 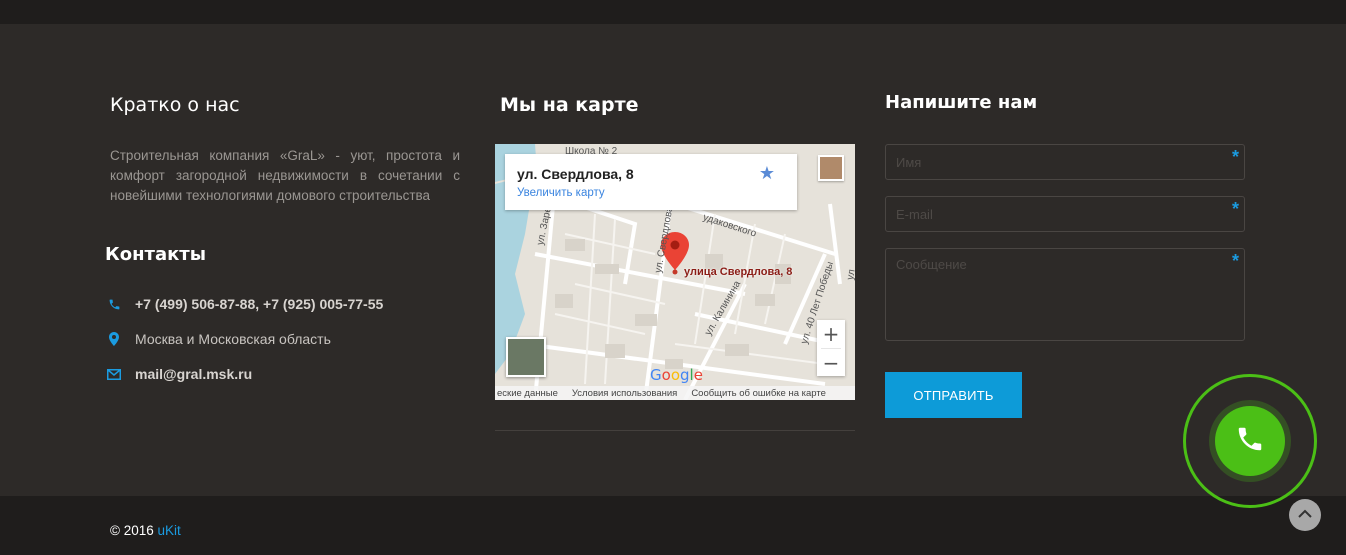 I want to click on contact-email: mail@gral.msk.ru, so click(x=179, y=374).